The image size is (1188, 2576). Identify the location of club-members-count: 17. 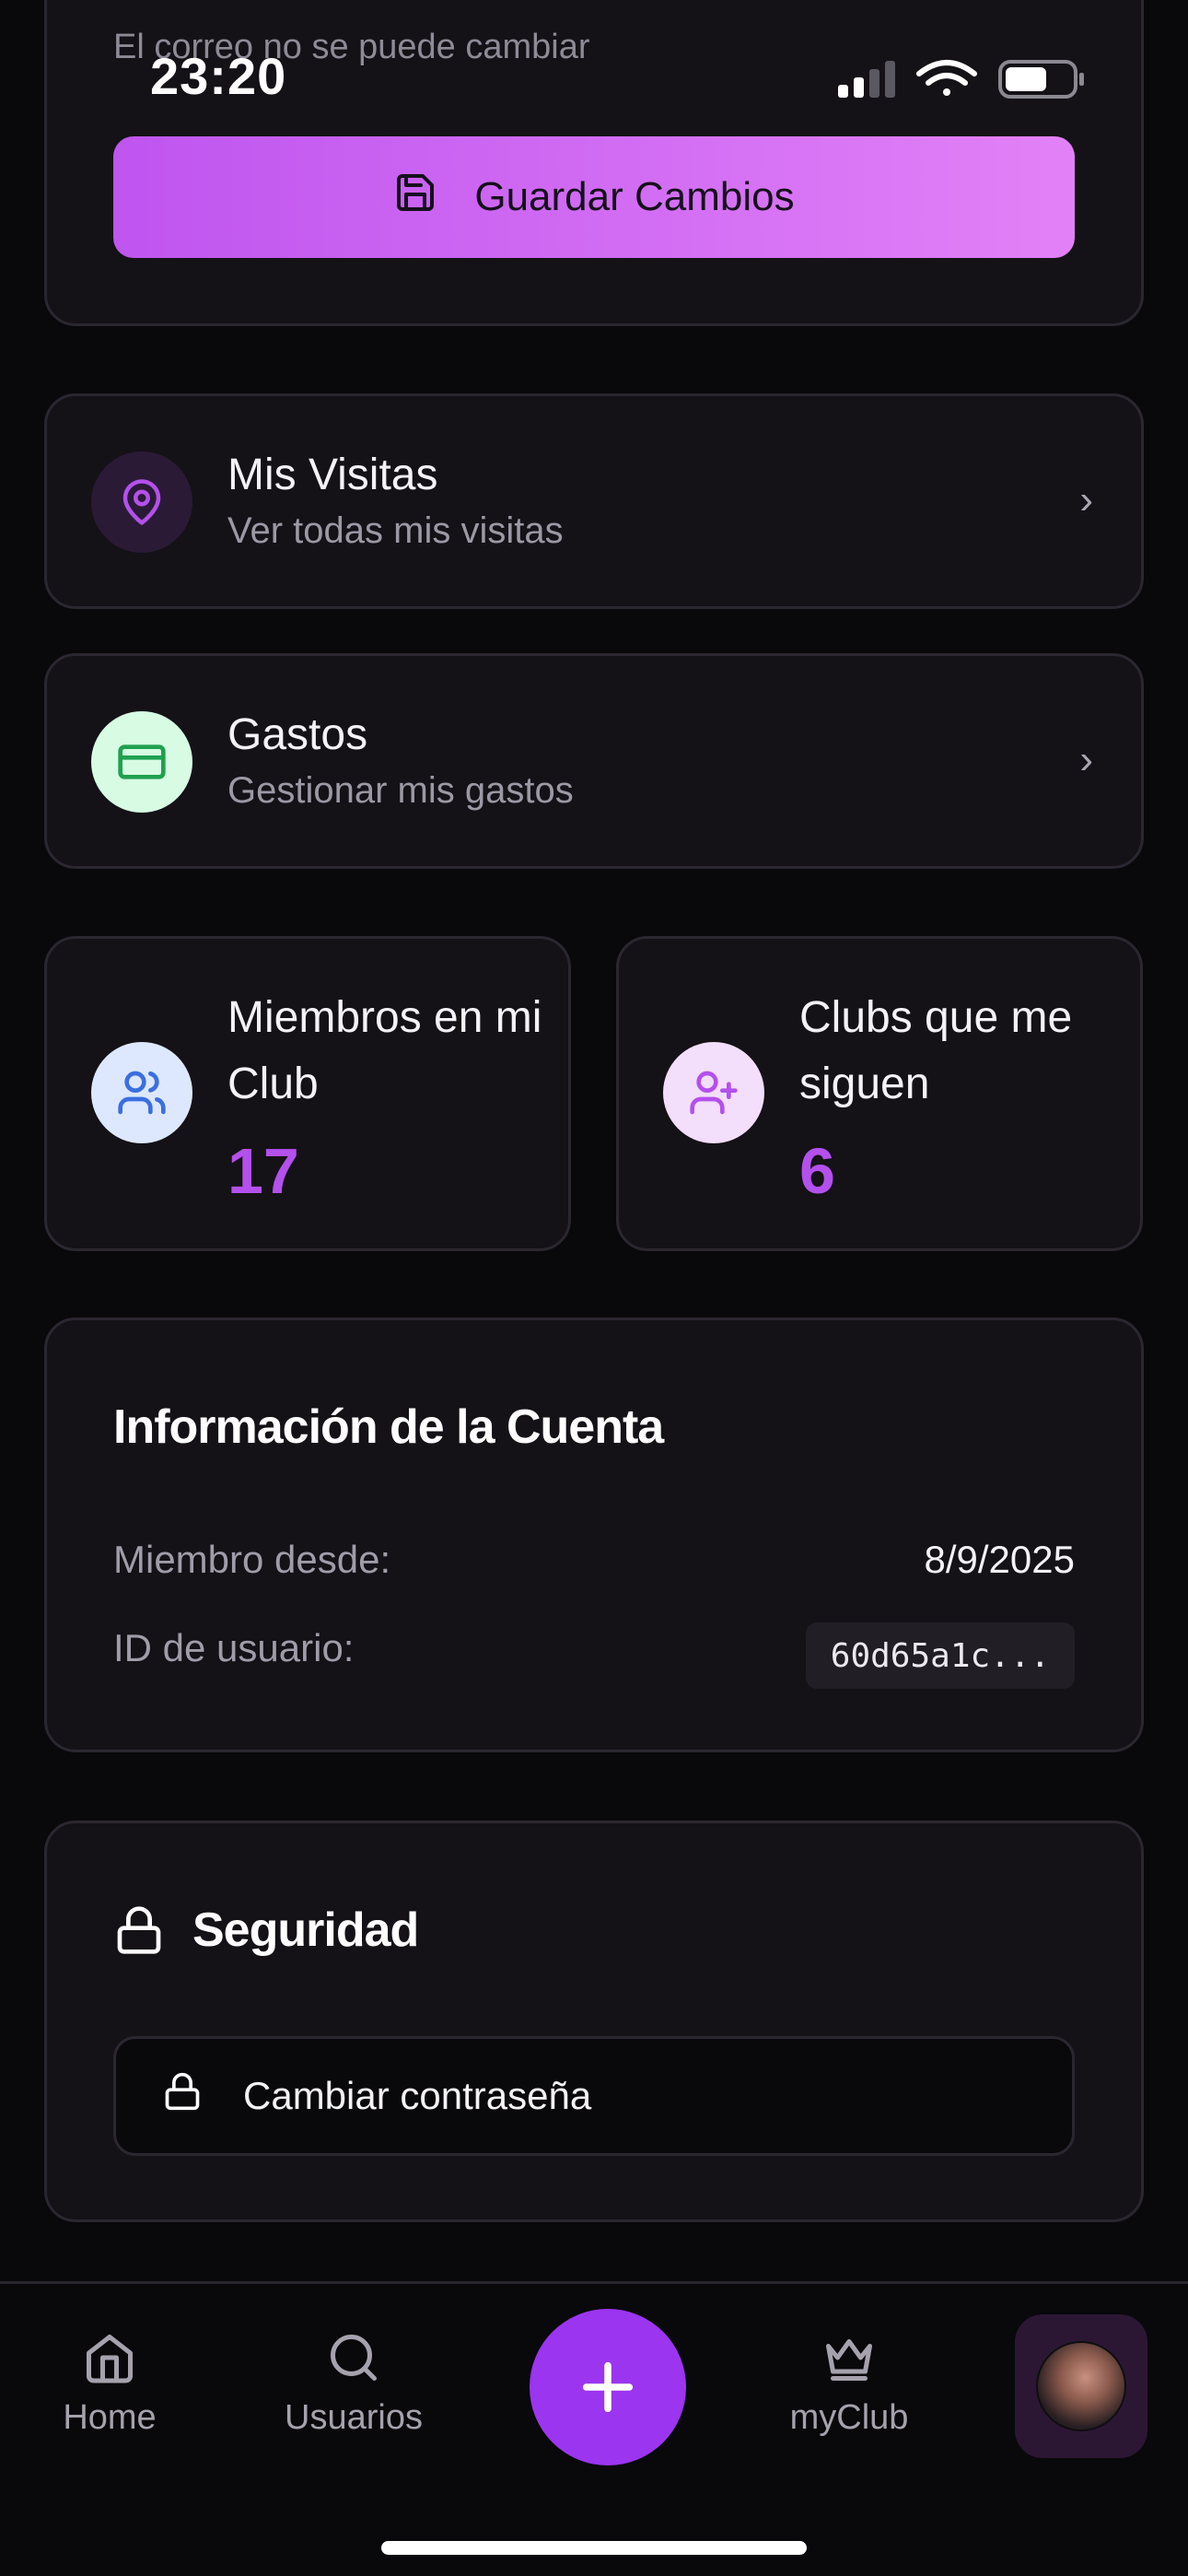
(263, 1171).